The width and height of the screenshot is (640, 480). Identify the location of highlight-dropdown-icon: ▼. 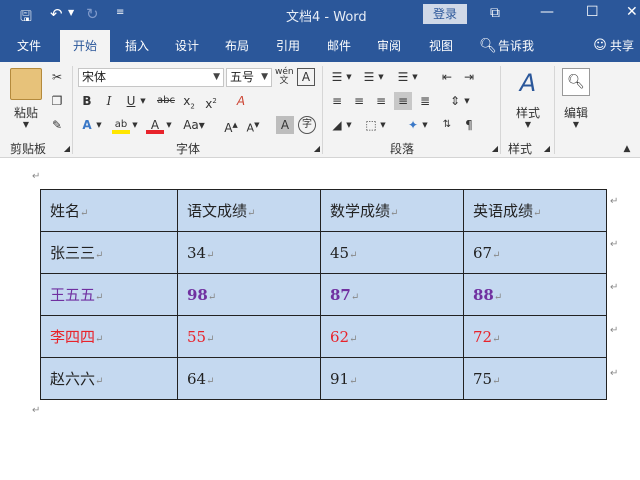
(135, 125).